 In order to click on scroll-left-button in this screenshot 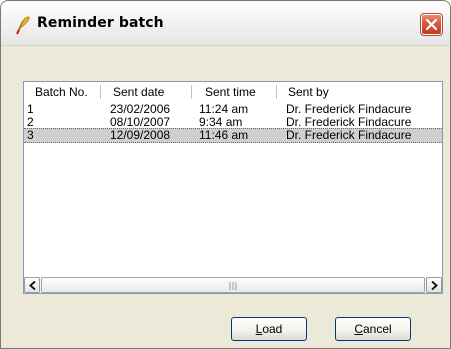, I will do `click(32, 285)`.